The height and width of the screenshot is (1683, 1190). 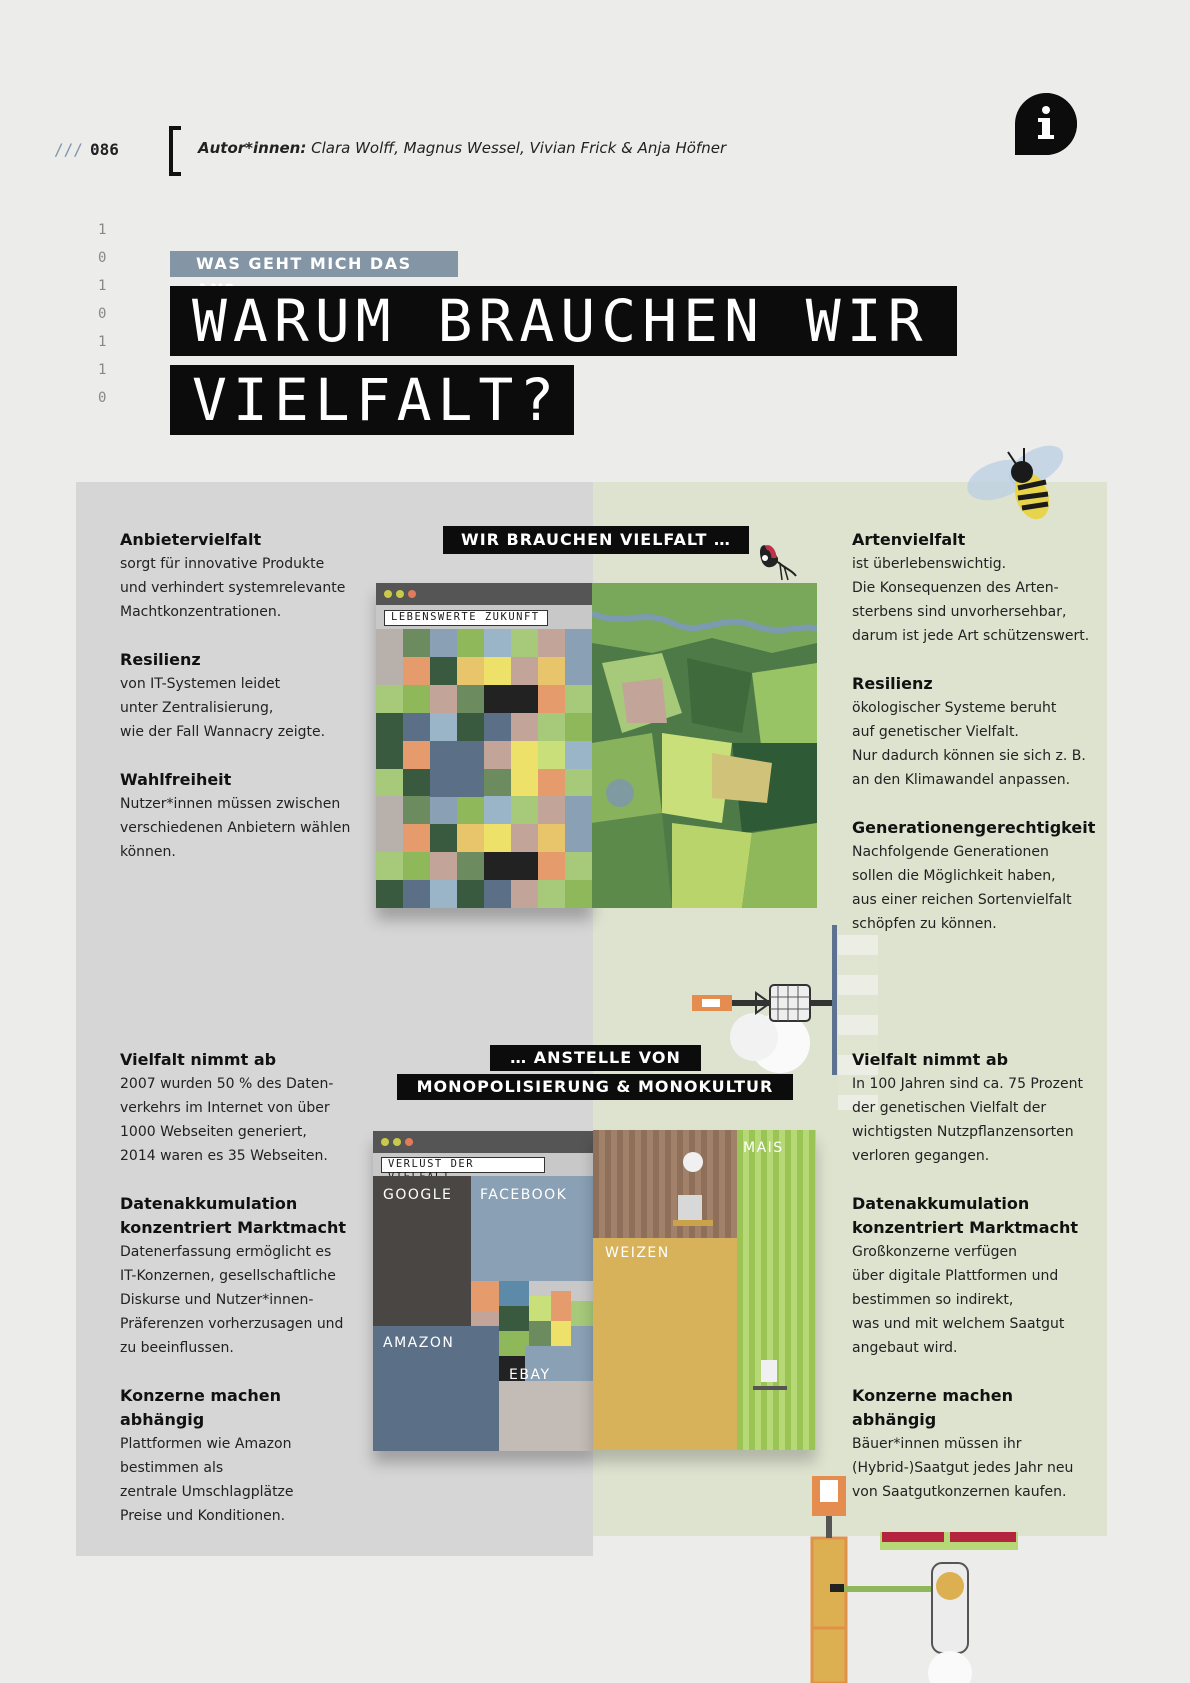 I want to click on wheat-label: WEIZEN, so click(x=637, y=1253).